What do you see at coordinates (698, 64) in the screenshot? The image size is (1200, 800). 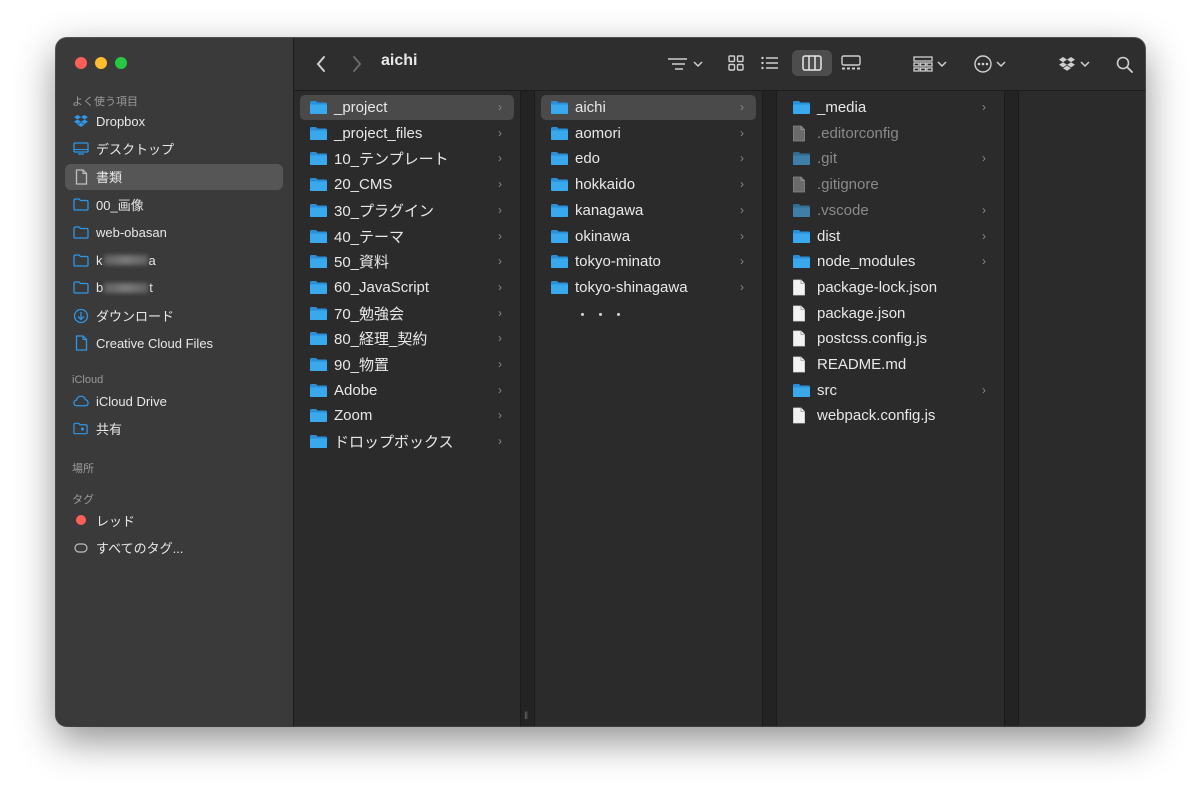 I see `chevron-down-icon` at bounding box center [698, 64].